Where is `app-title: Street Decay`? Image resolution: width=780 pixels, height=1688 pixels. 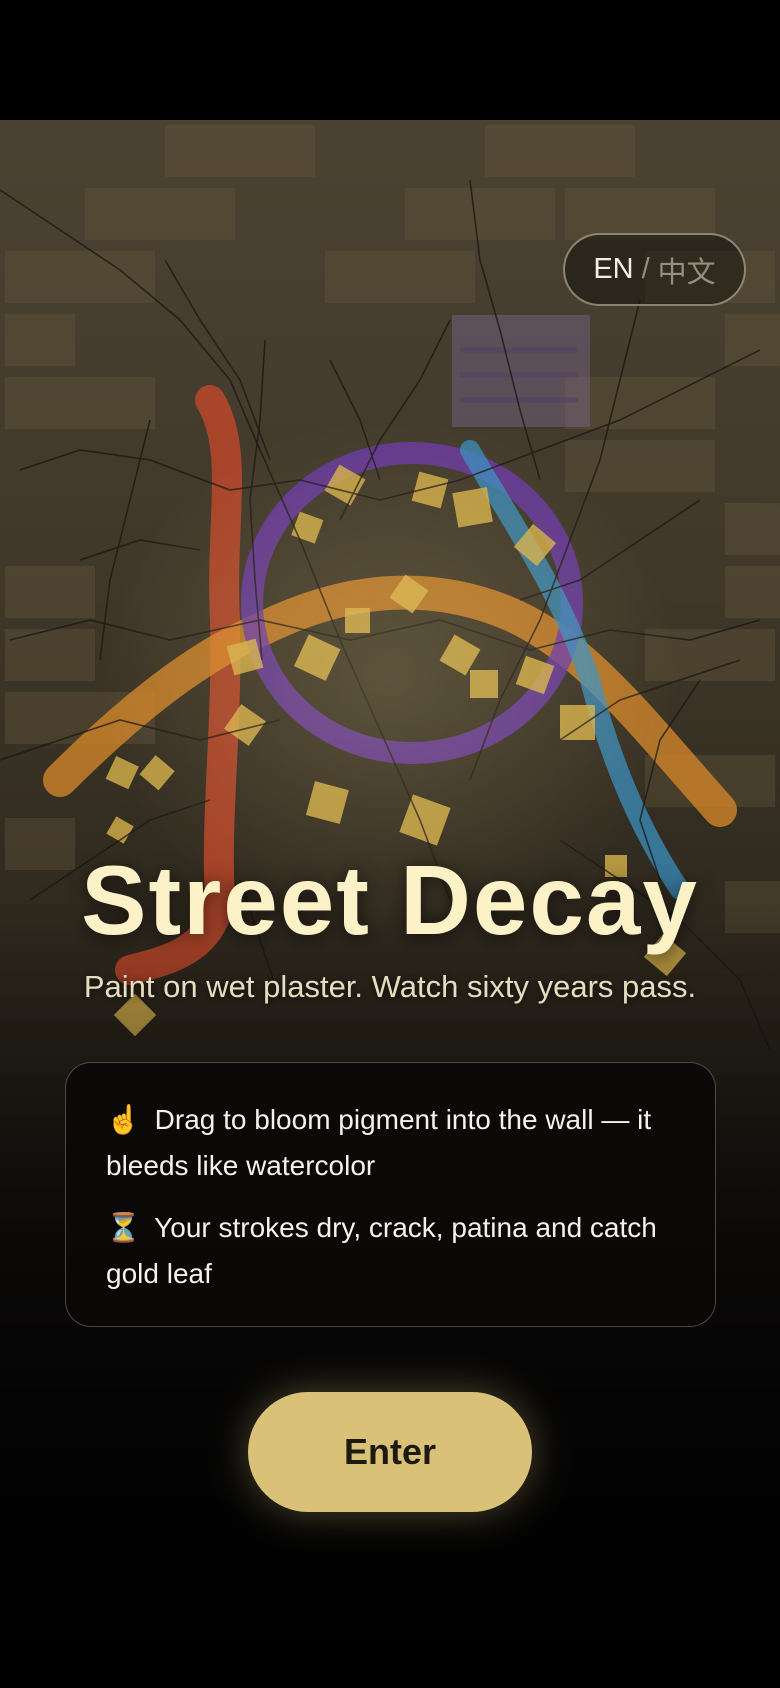
app-title: Street Decay is located at coordinates (390, 900).